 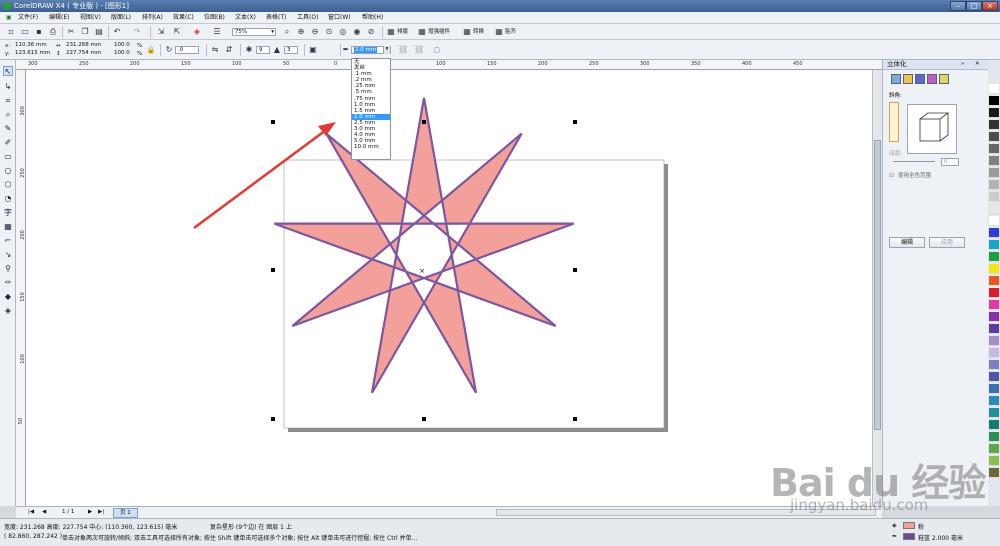 I want to click on dimension-tool-icon: ⌐, so click(x=8, y=241).